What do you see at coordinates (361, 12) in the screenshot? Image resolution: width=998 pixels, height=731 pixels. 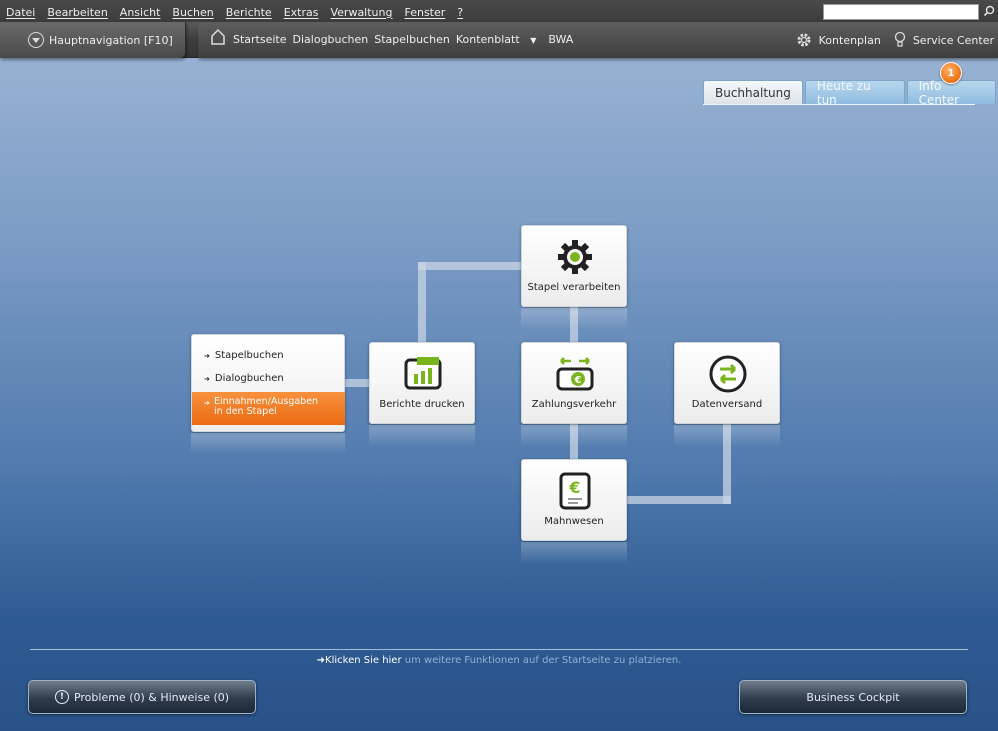 I see `menu-verwaltung: Verwaltung` at bounding box center [361, 12].